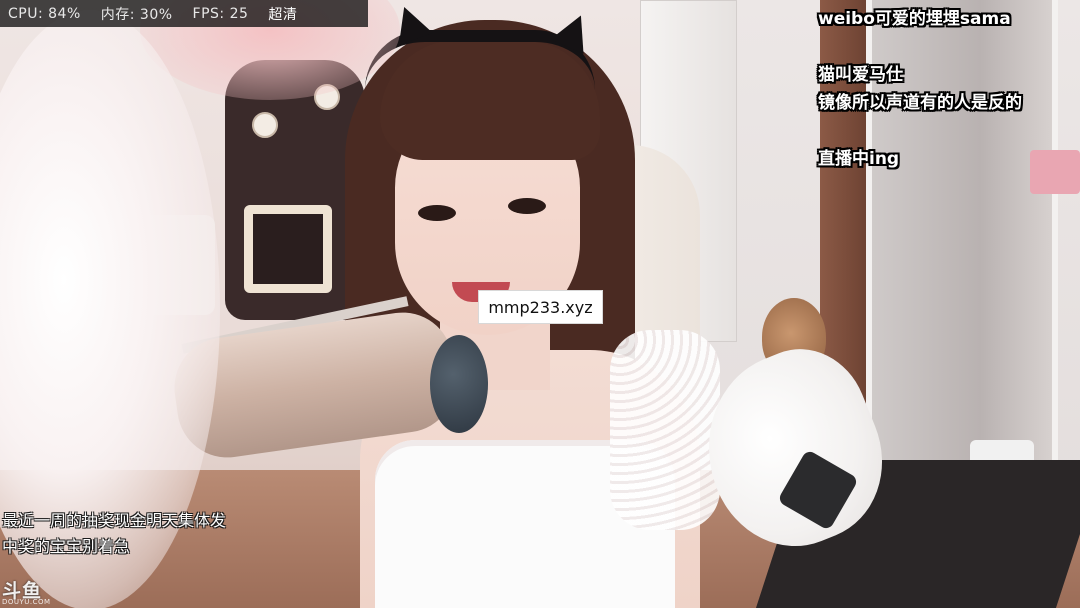  Describe the element at coordinates (184, 13) in the screenshot. I see `performance-stats-bar: CPU: 84% 内存: 30% FPS: 25 超清` at that location.